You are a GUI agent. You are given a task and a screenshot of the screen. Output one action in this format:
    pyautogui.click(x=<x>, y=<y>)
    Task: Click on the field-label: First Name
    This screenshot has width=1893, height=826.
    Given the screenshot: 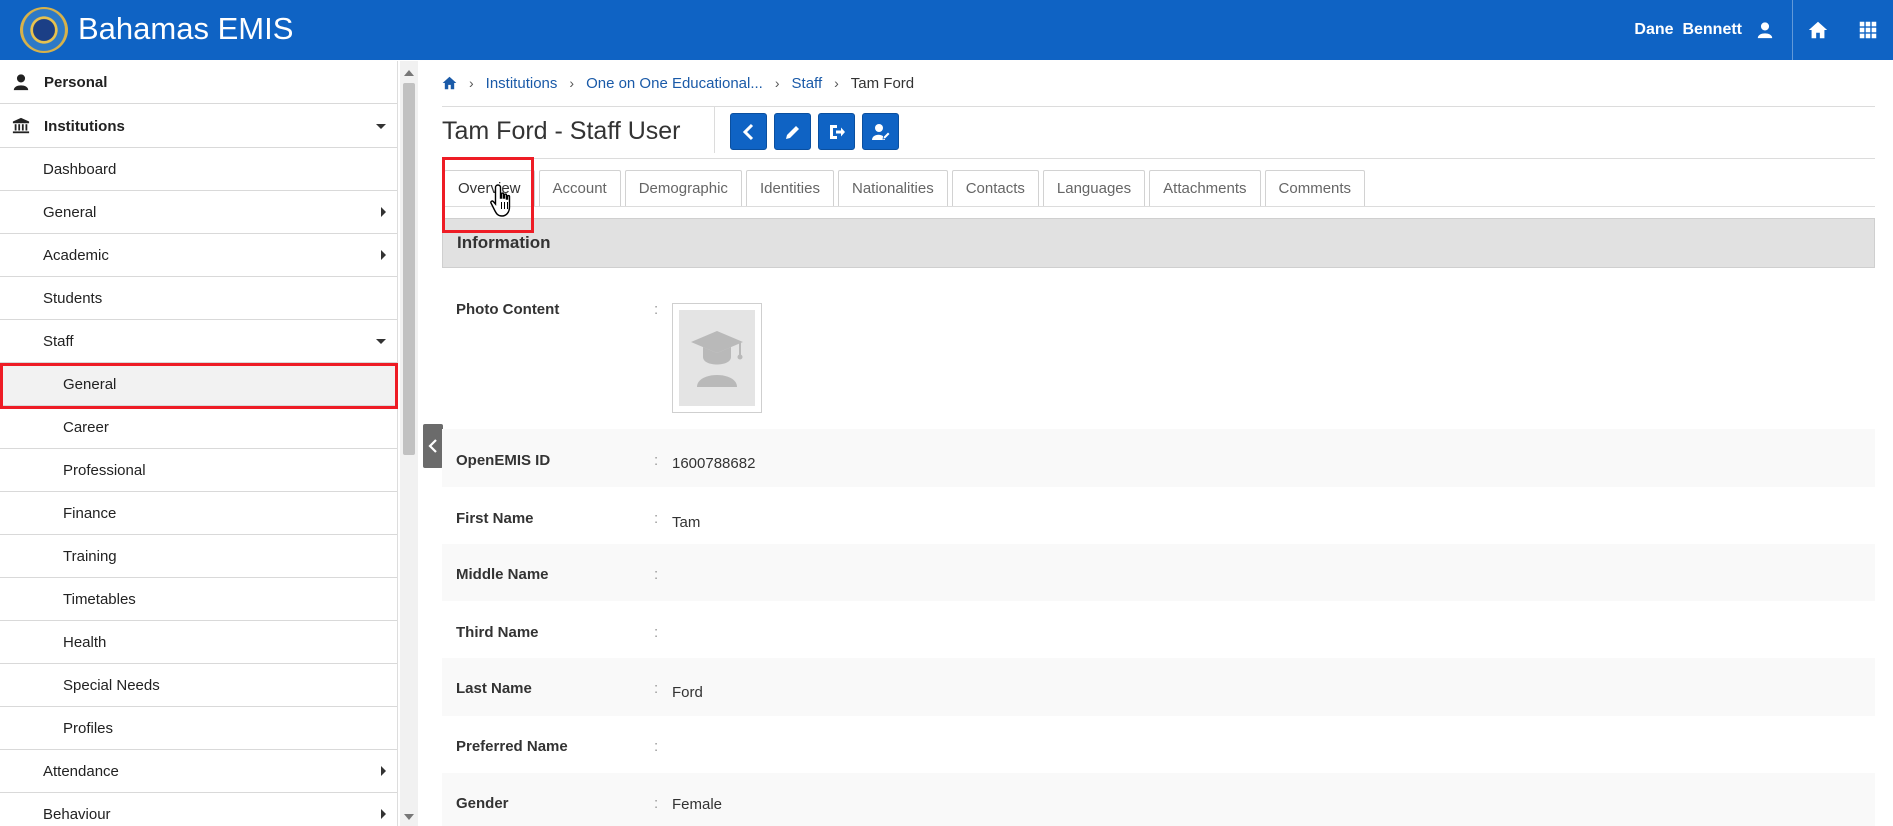 What is the action you would take?
    pyautogui.click(x=495, y=518)
    